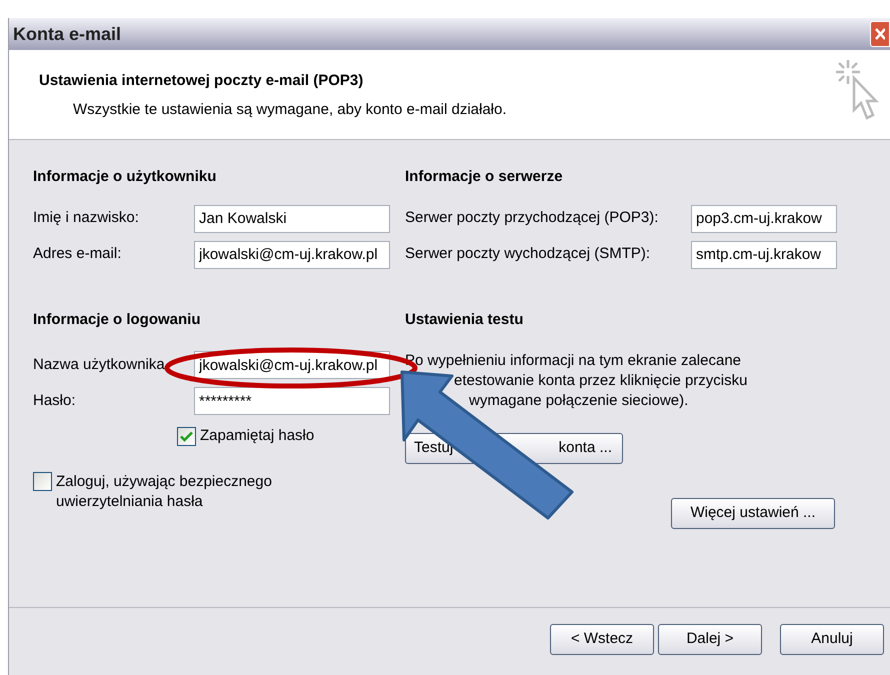 The height and width of the screenshot is (675, 890). I want to click on info-text: wymagane połączenie sieciowe)., so click(579, 401).